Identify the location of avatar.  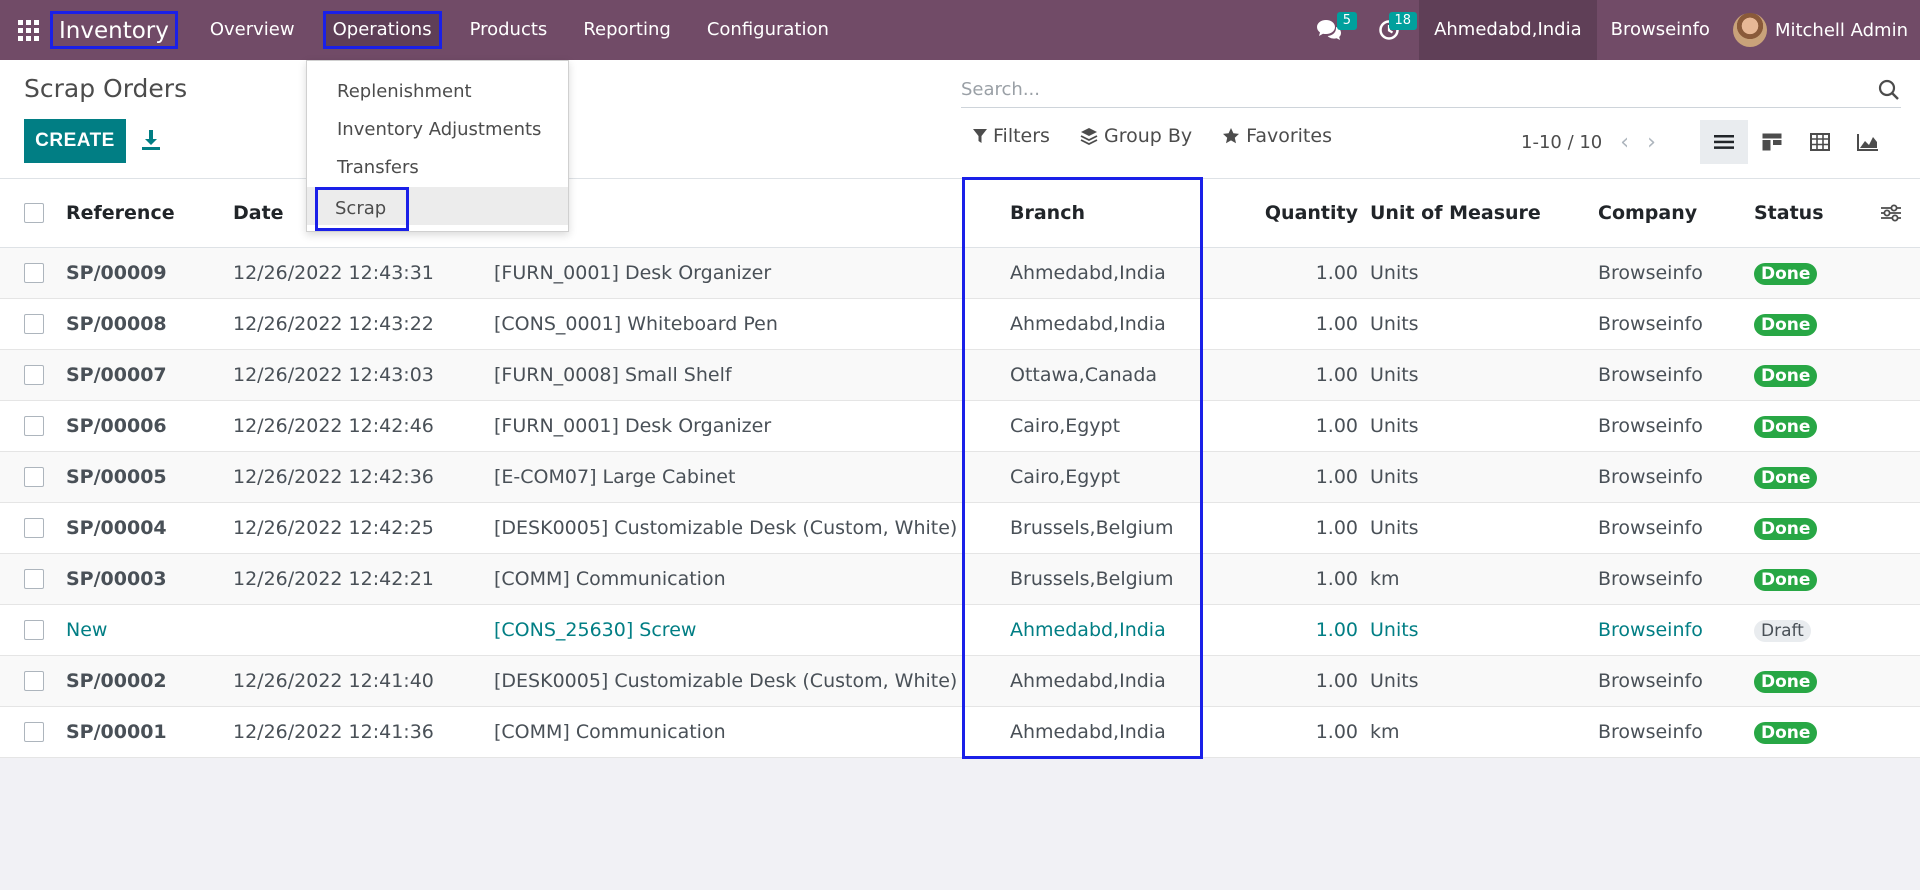
(1749, 30).